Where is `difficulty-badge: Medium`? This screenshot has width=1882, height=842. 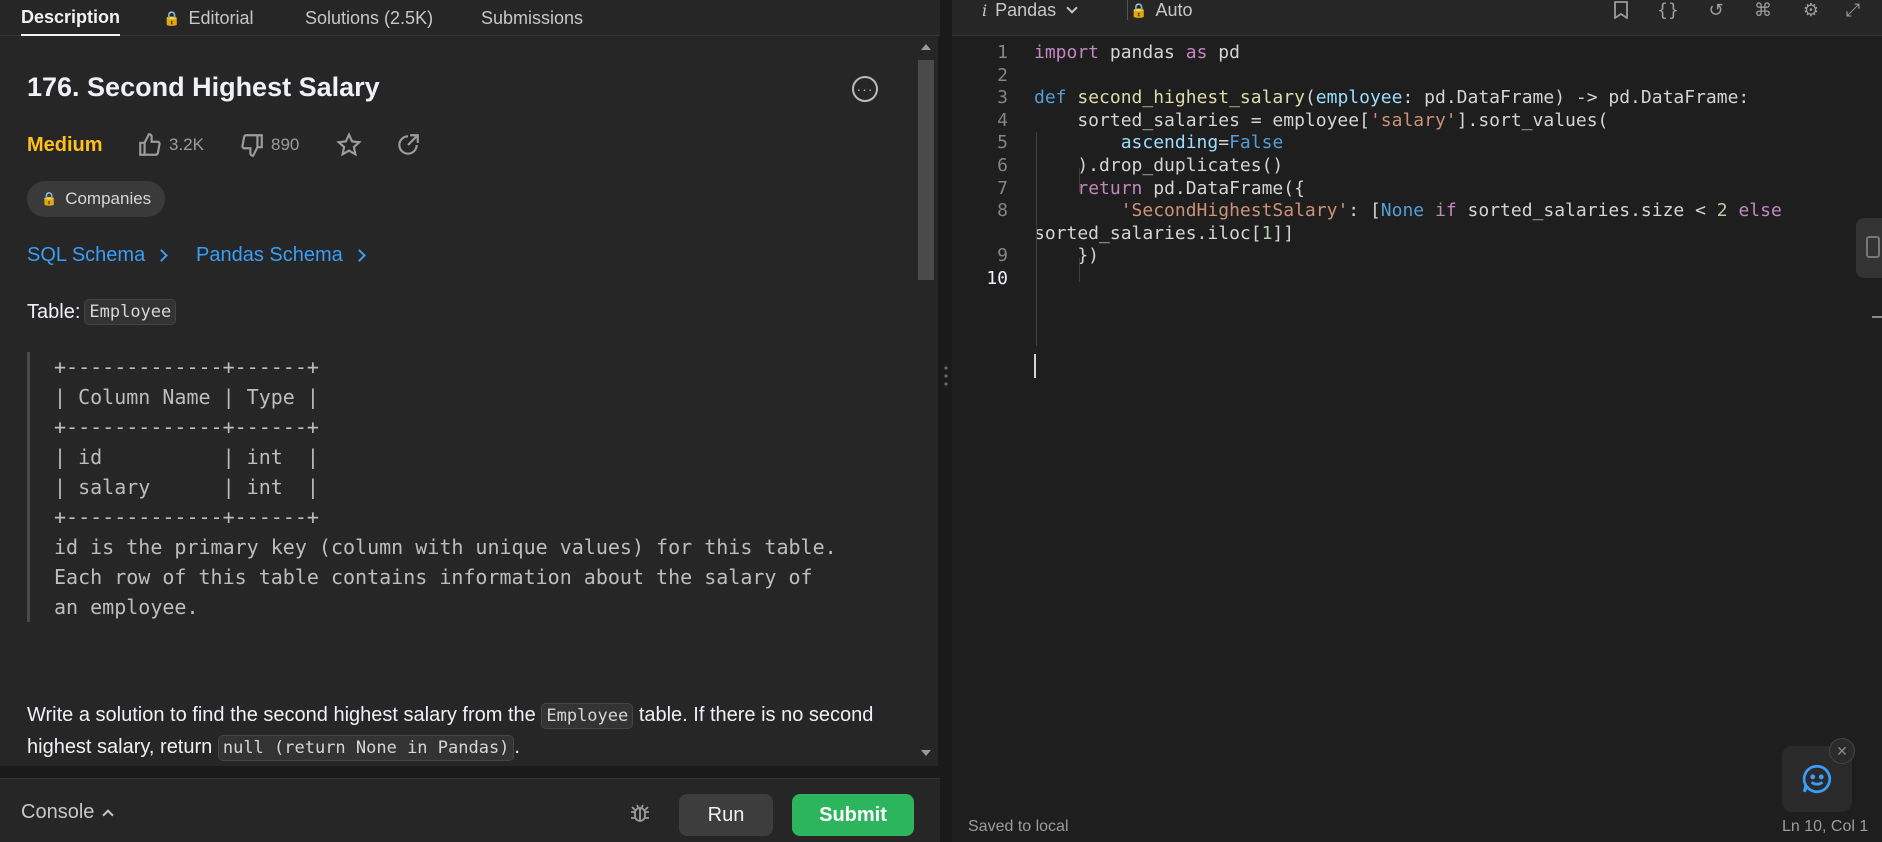
difficulty-badge: Medium is located at coordinates (65, 145).